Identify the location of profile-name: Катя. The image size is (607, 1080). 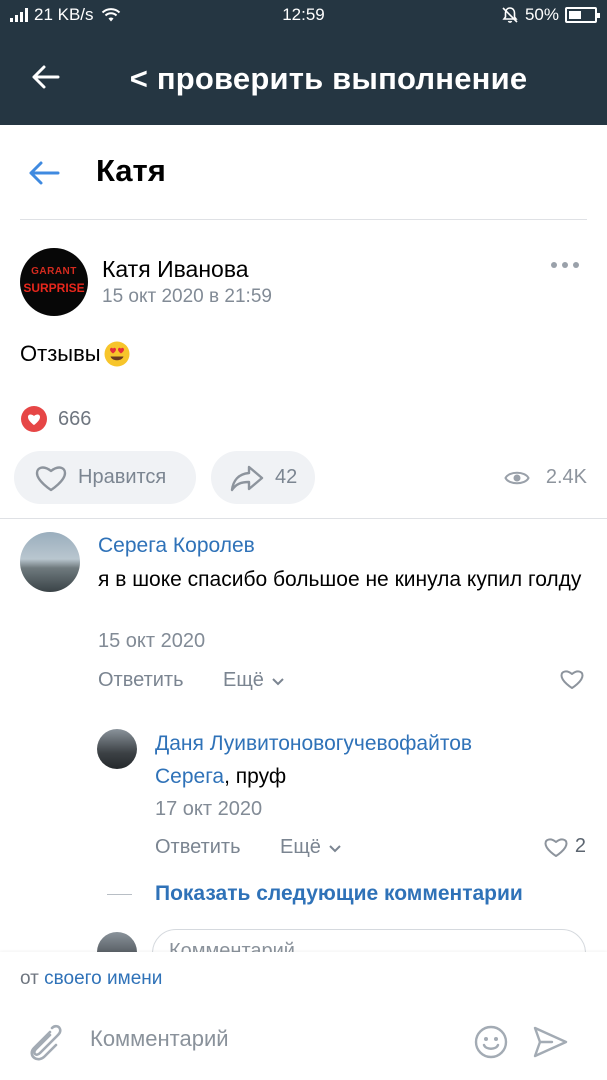
(131, 170).